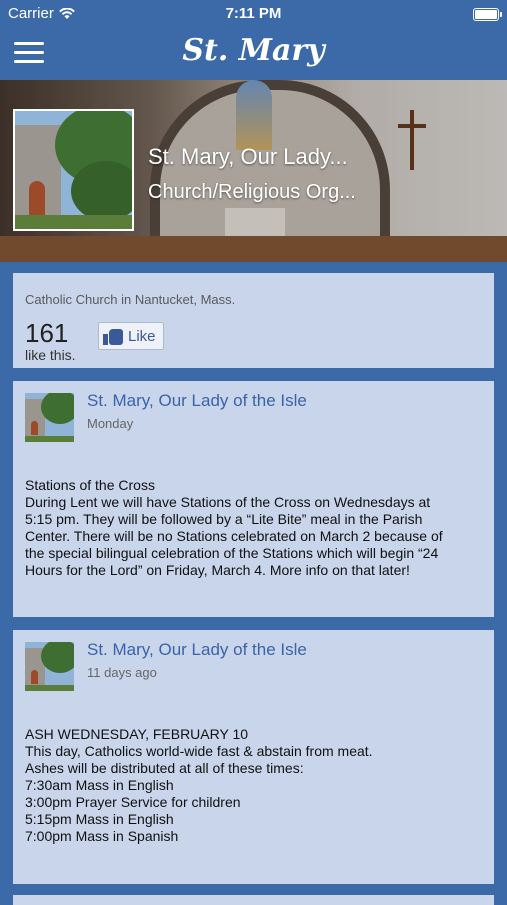  What do you see at coordinates (133, 802) in the screenshot?
I see `post-text-line: 3:00pm Prayer Service for children` at bounding box center [133, 802].